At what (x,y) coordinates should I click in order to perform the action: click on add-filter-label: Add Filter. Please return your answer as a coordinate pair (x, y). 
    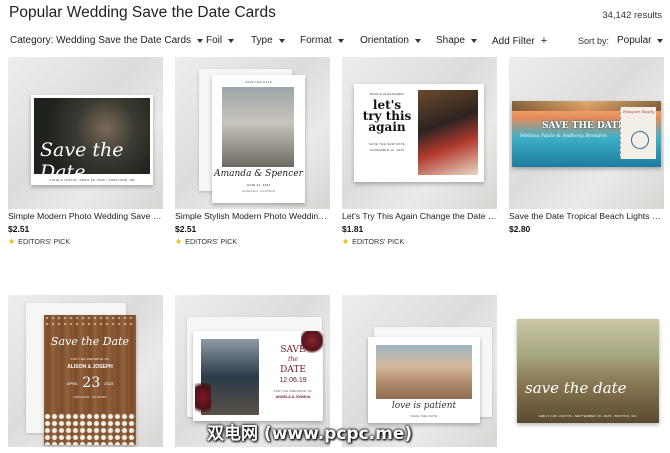
    Looking at the image, I should click on (513, 41).